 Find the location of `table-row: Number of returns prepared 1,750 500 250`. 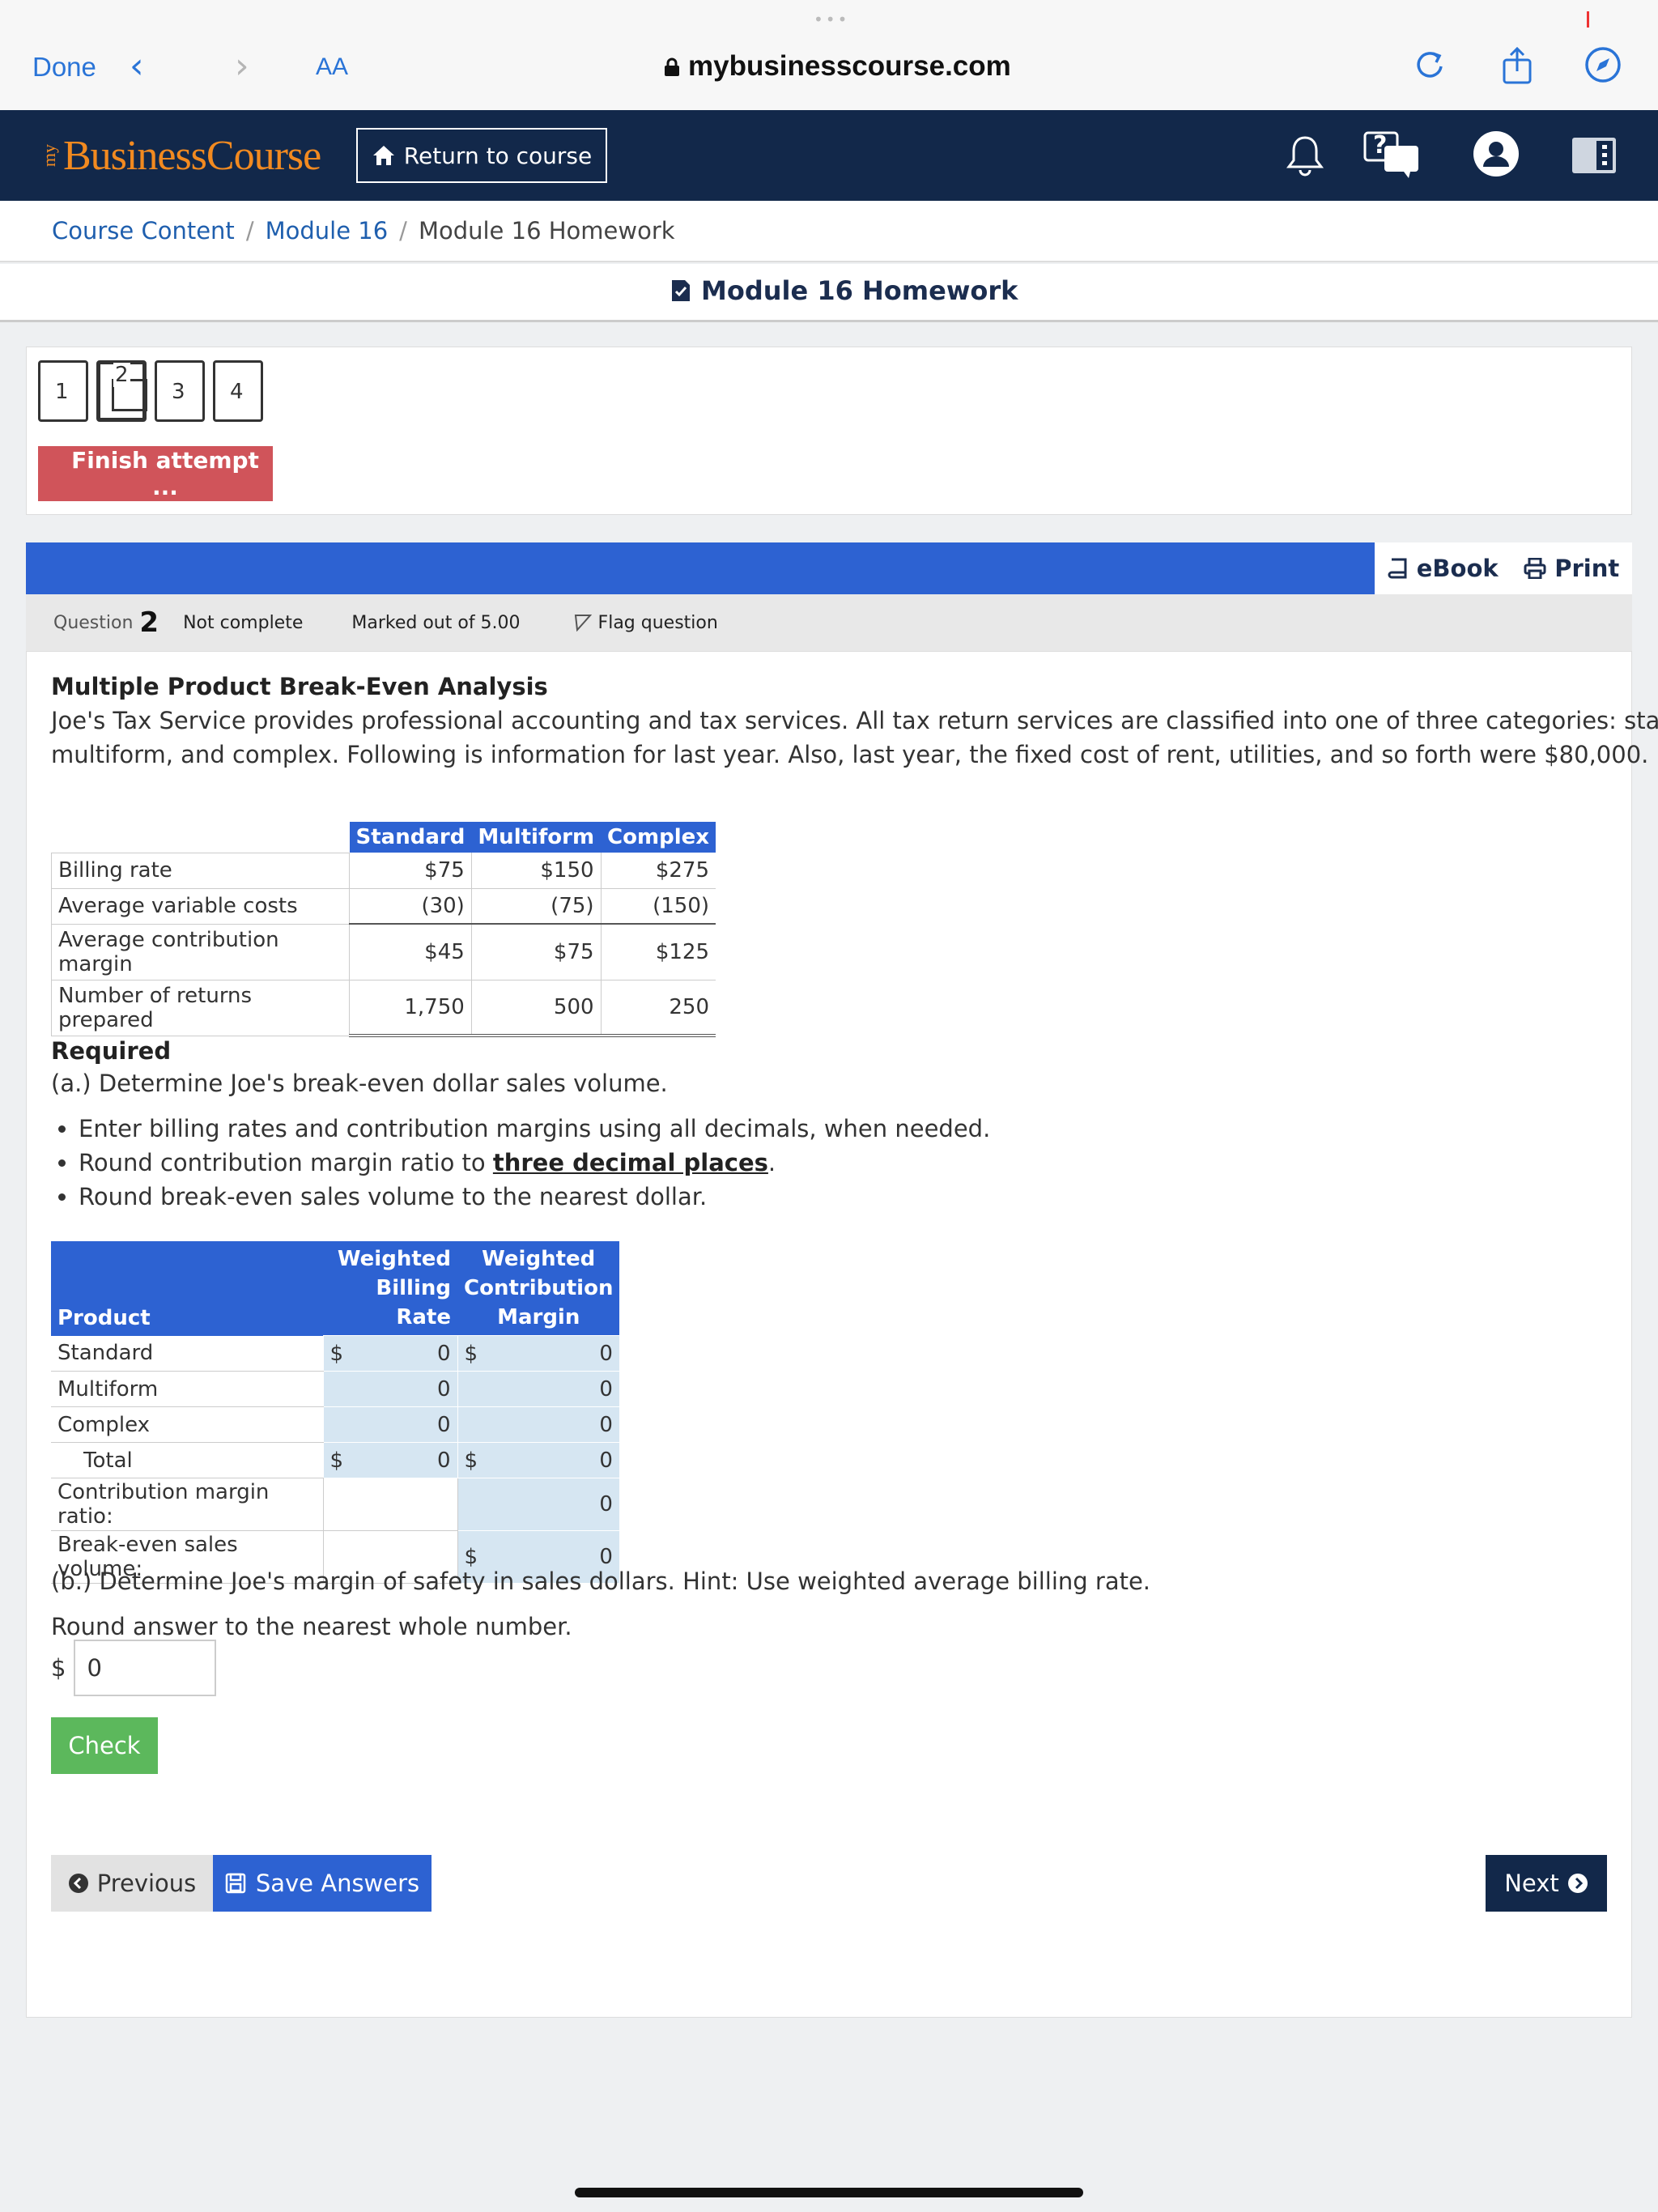

table-row: Number of returns prepared 1,750 500 250 is located at coordinates (383, 1008).